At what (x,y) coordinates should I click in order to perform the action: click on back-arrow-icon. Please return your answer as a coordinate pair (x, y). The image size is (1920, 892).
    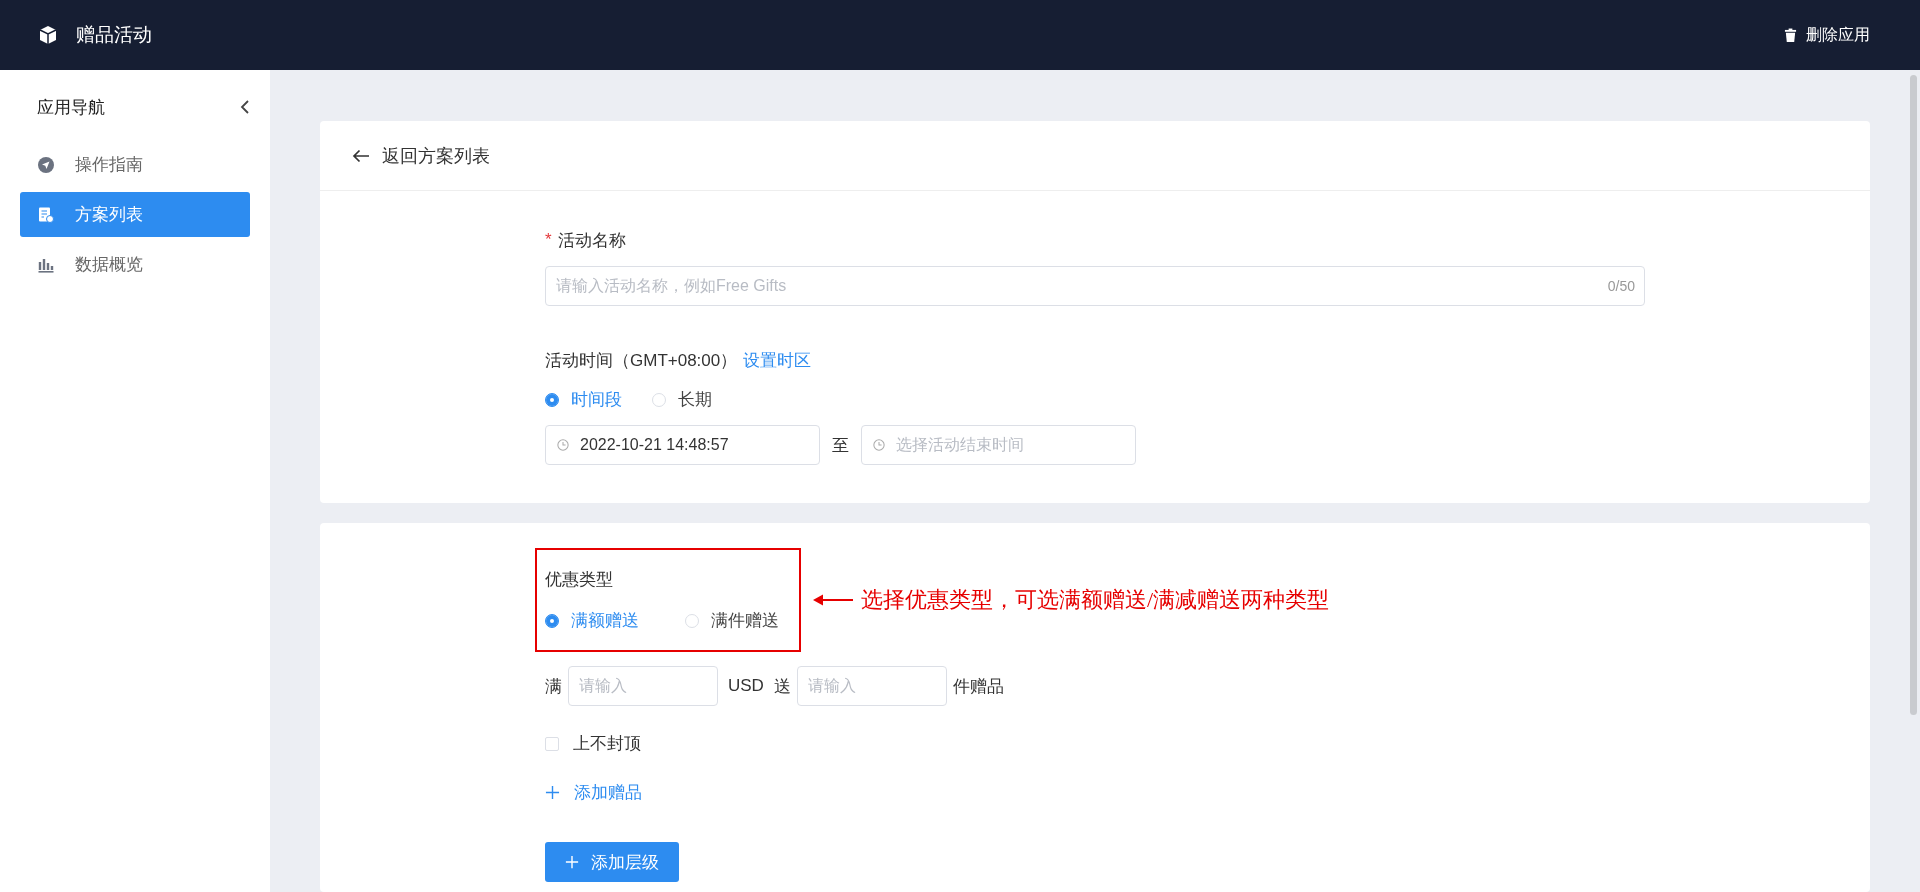
    Looking at the image, I should click on (361, 155).